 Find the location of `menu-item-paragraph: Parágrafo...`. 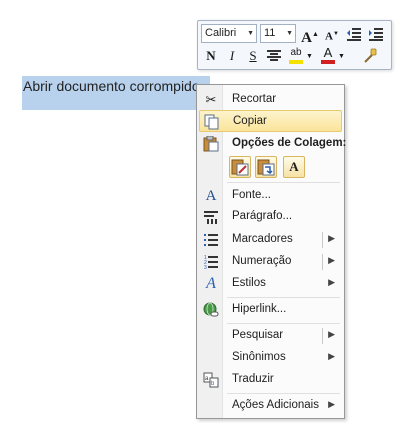

menu-item-paragraph: Parágrafo... is located at coordinates (270, 217).